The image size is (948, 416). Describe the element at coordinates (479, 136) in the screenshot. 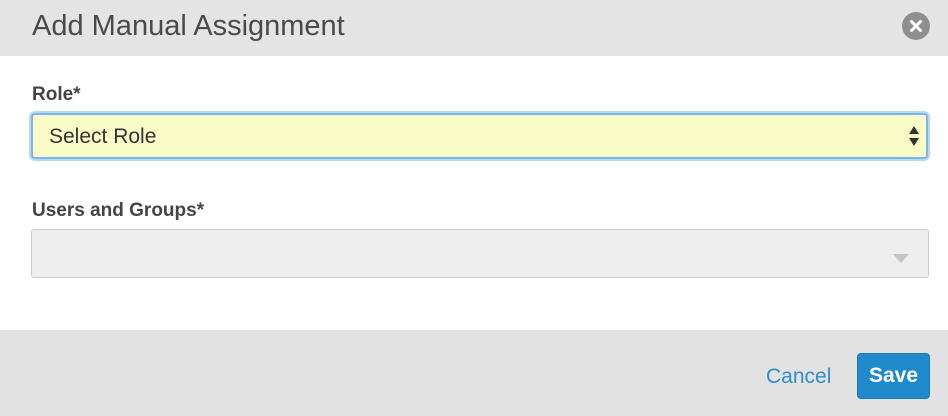

I see `role-select: Select Role` at that location.